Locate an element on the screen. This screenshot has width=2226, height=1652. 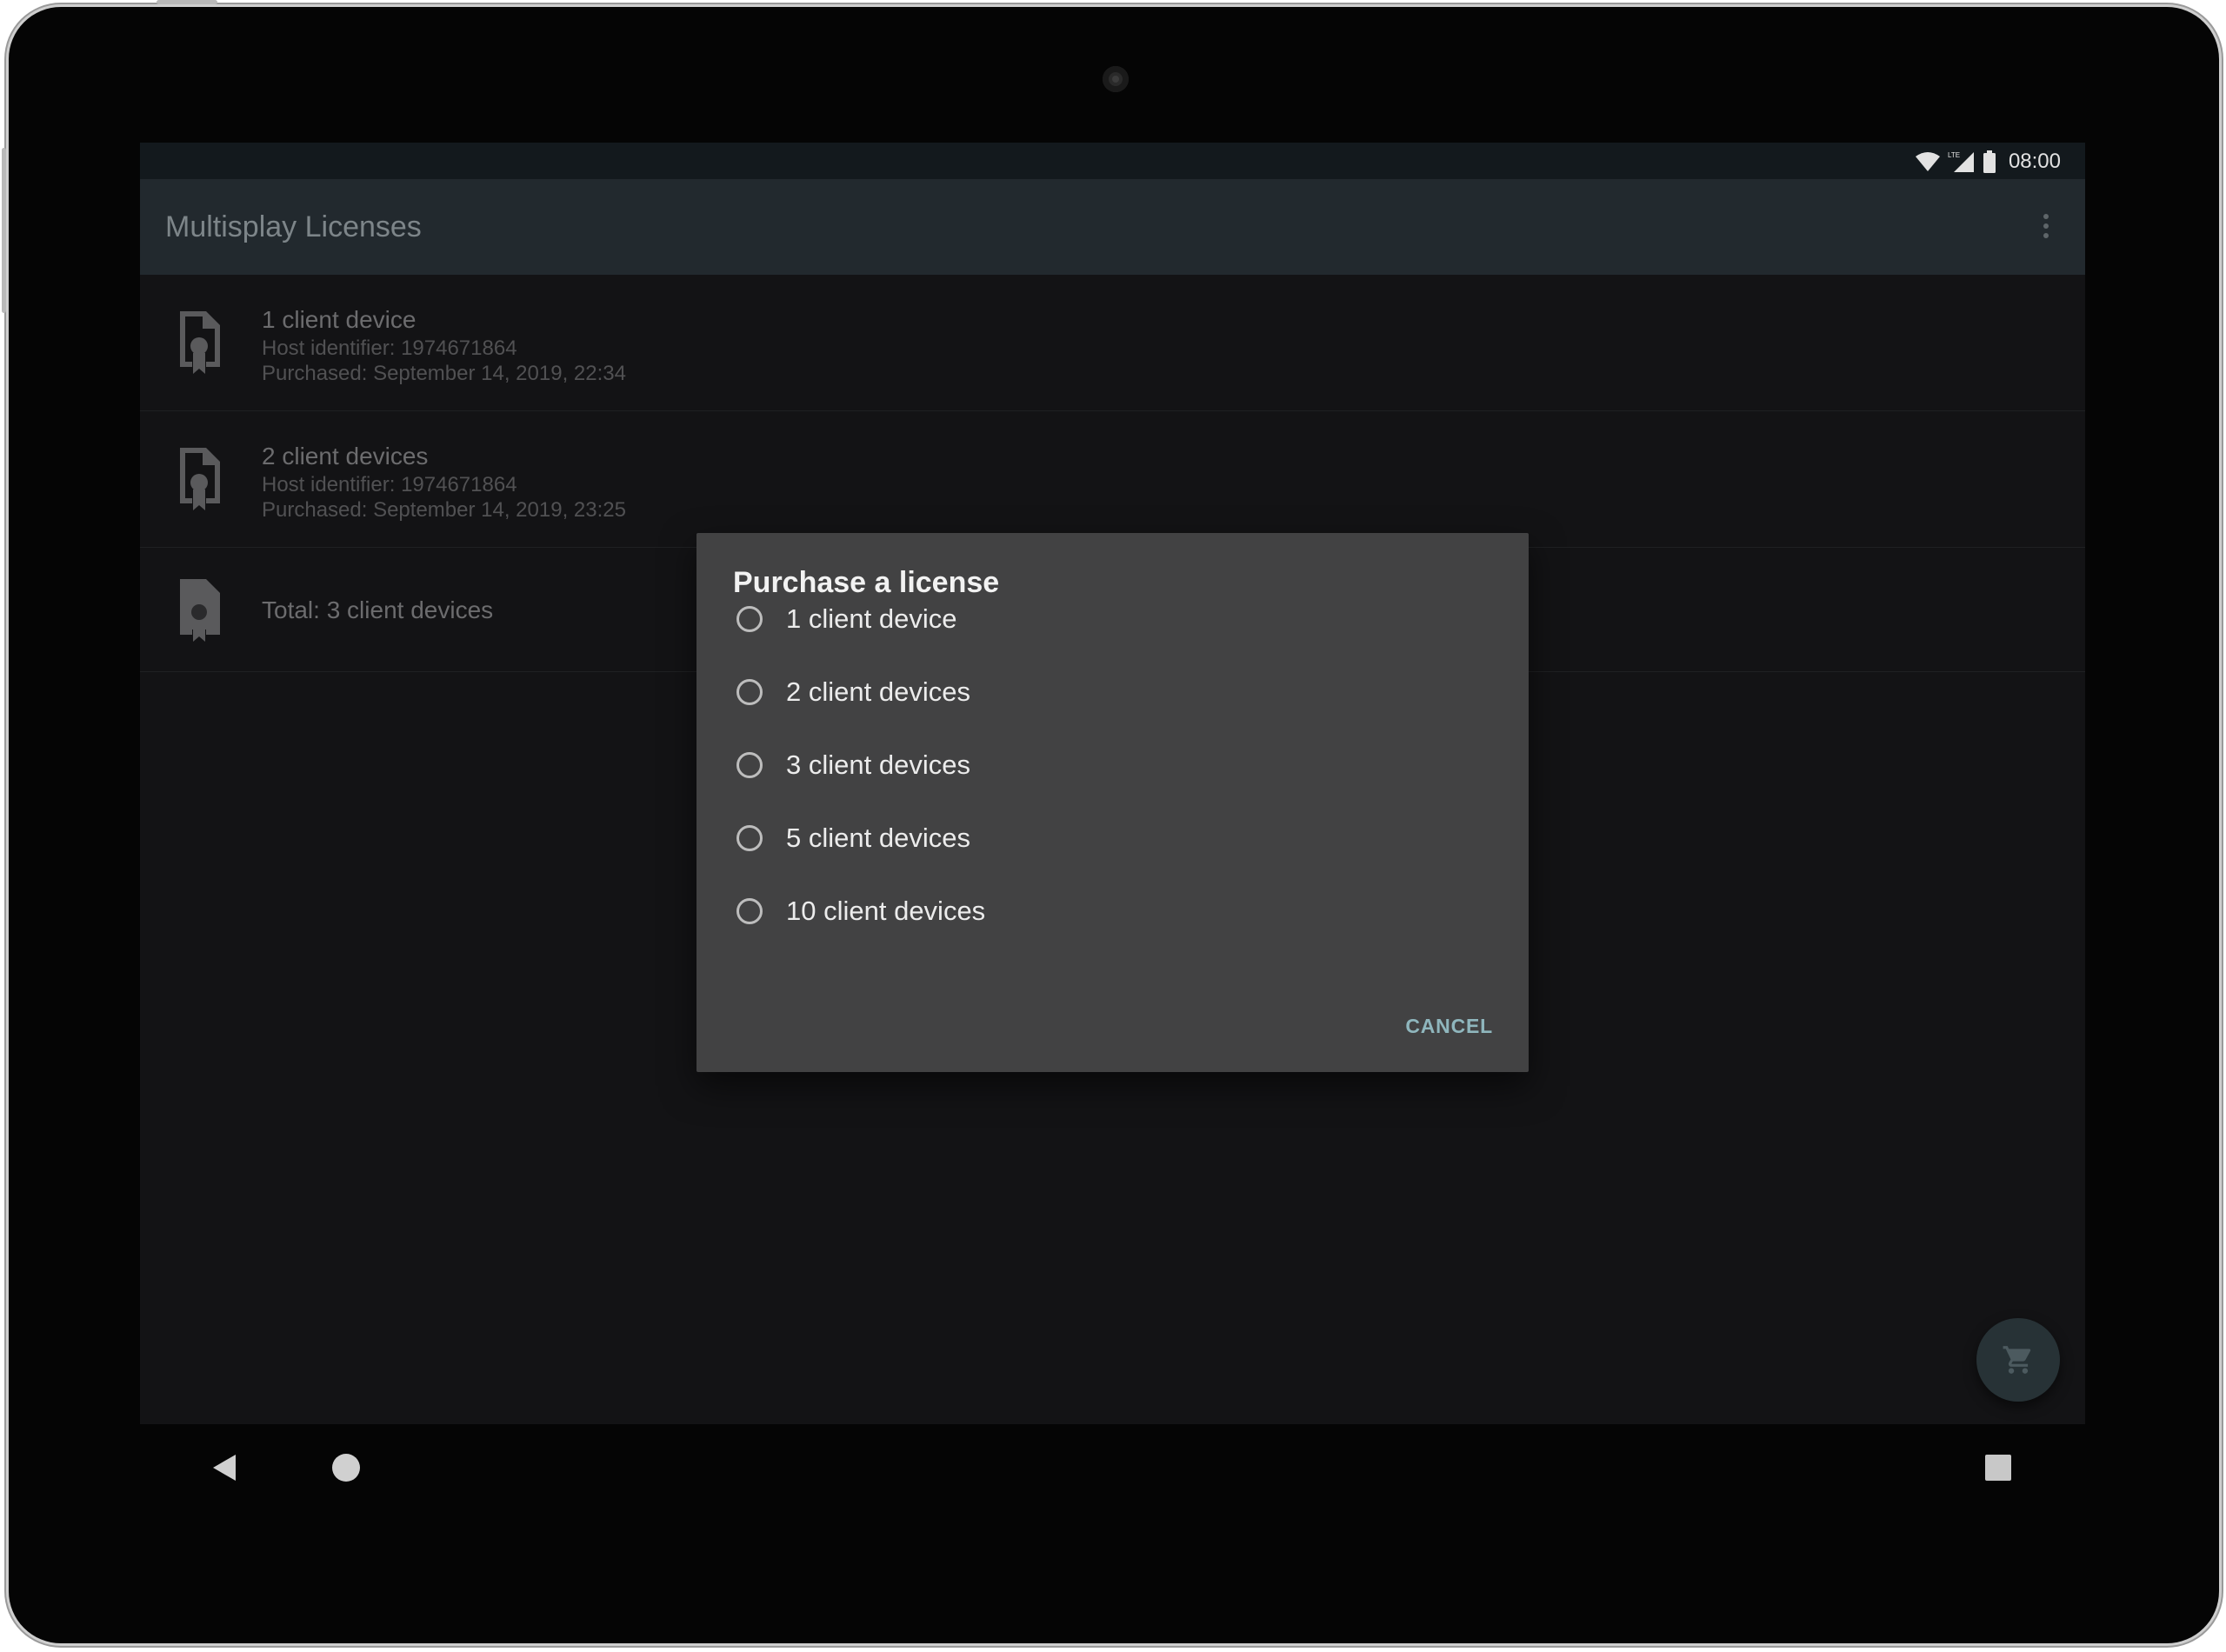
option-label: 10 client devices is located at coordinates (886, 911).